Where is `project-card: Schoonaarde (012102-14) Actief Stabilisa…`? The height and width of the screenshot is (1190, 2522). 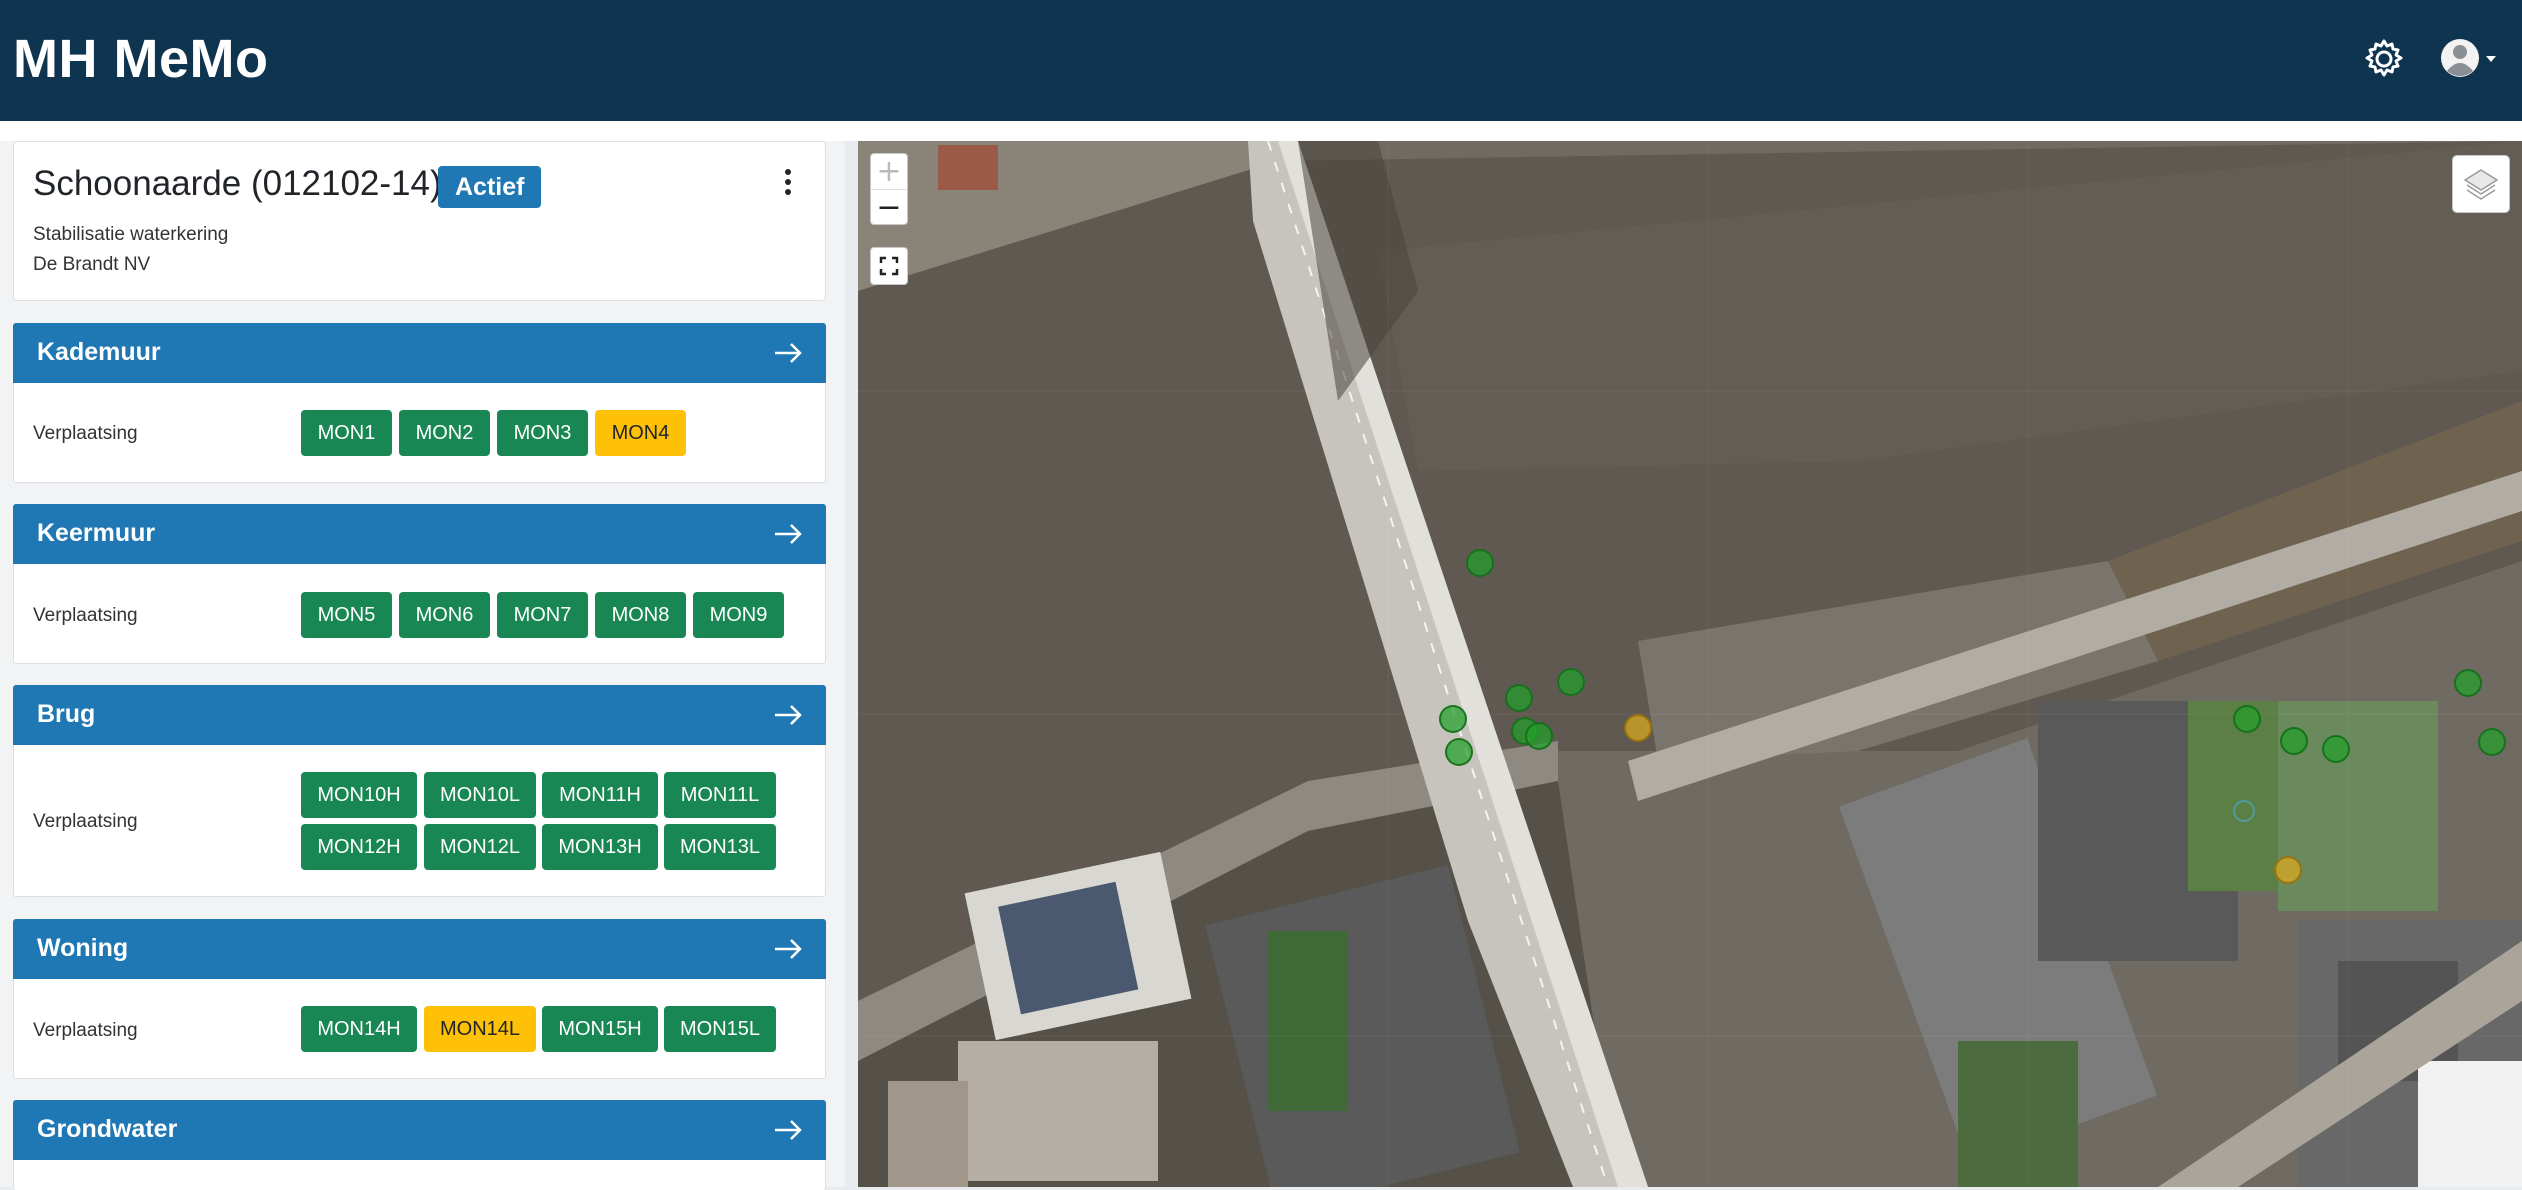
project-card: Schoonaarde (012102-14) Actief Stabilisa… is located at coordinates (419, 221).